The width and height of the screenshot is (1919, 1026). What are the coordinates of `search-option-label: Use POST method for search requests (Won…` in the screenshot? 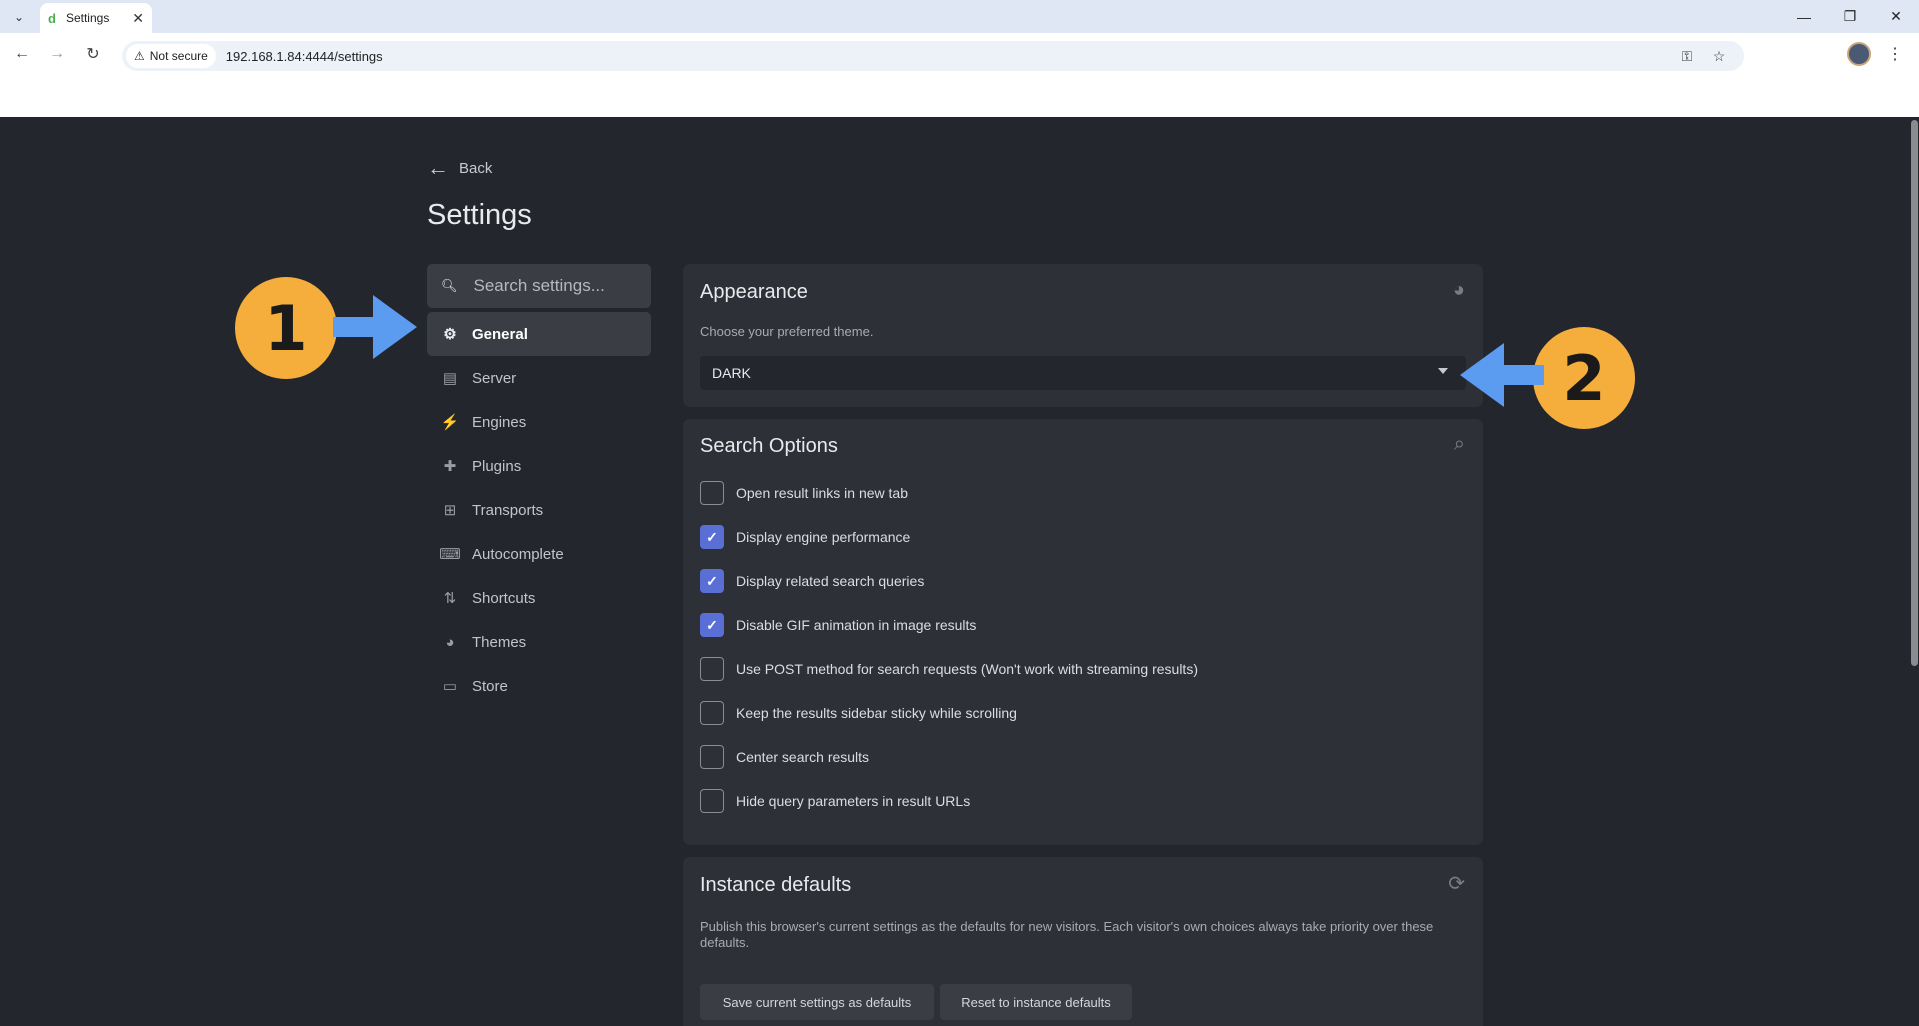 It's located at (967, 669).